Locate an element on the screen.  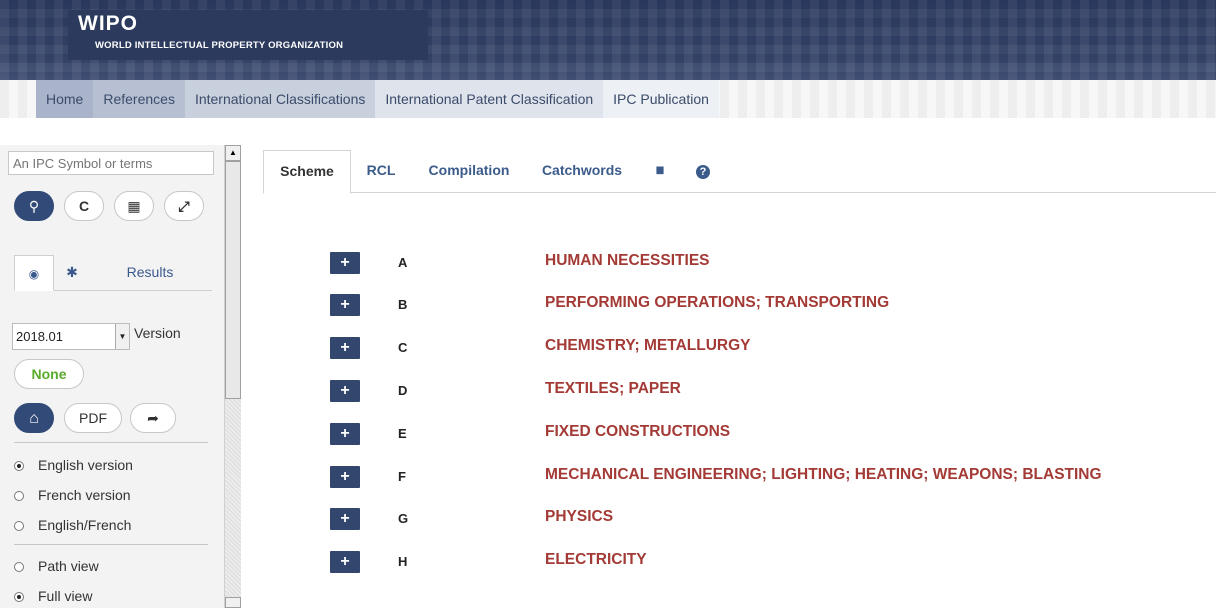
sidebar-tabs: ◉ ✱ Results is located at coordinates (113, 273).